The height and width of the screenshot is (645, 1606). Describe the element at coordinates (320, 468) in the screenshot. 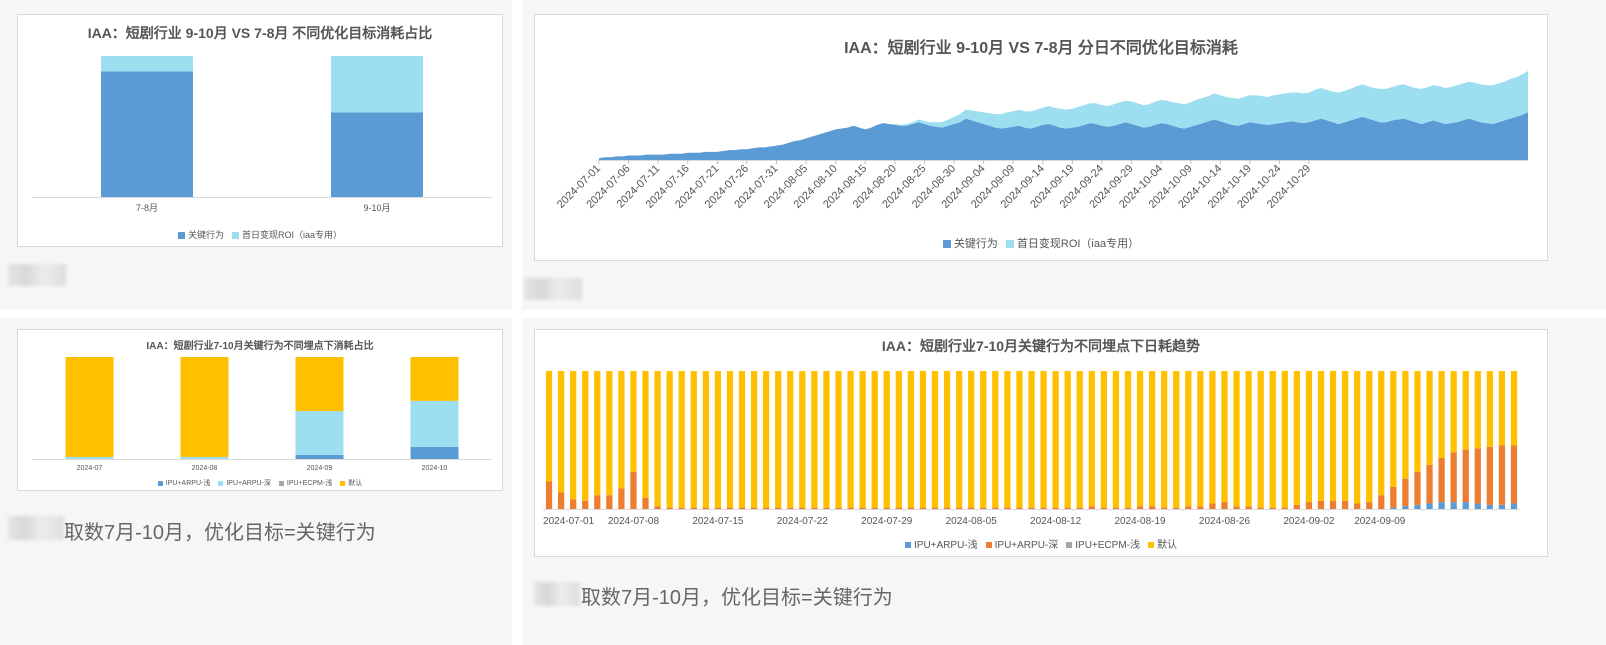

I see `x-tick-label: 2024-09` at that location.